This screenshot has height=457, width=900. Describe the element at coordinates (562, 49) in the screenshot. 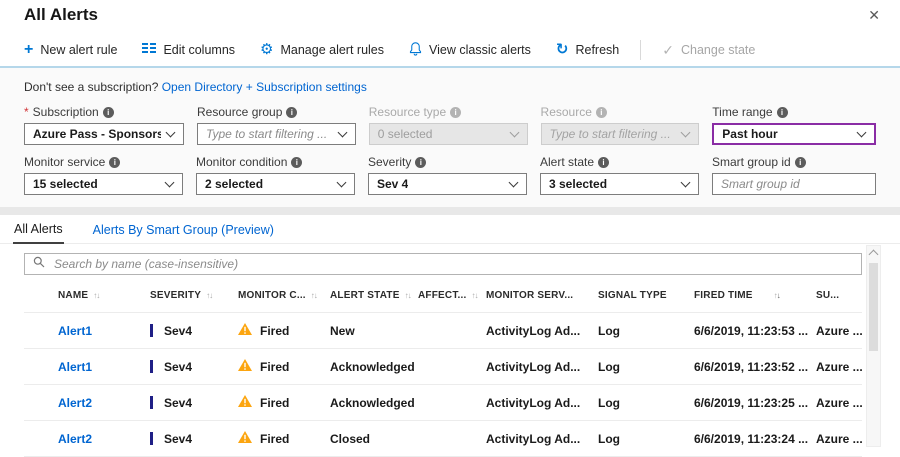

I see `refresh-icon: ↻` at that location.